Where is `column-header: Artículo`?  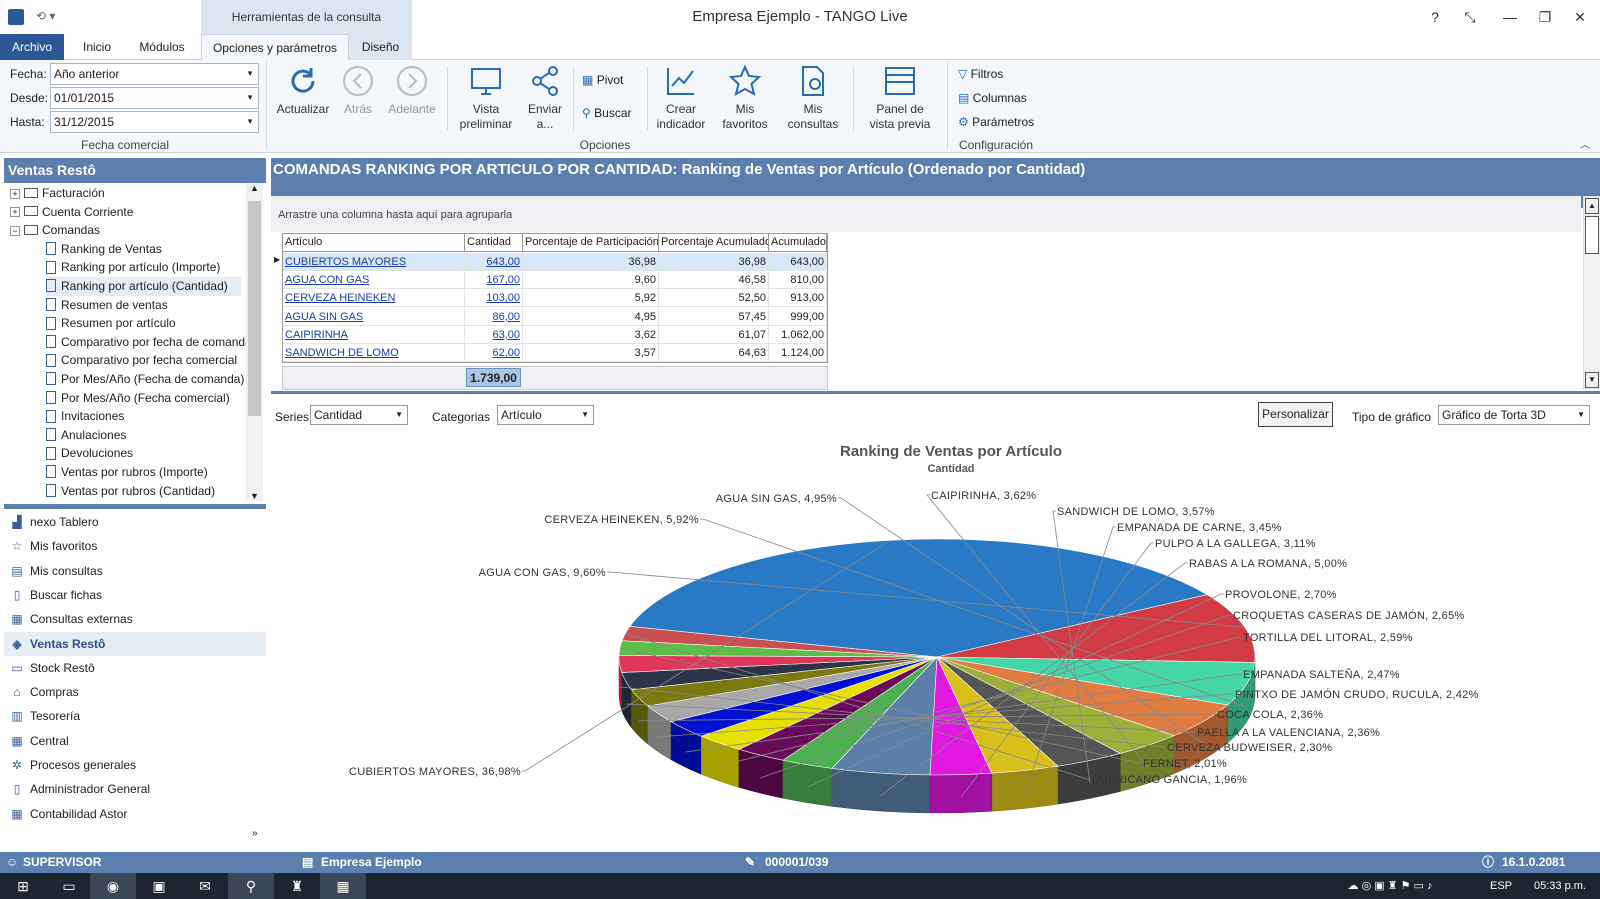 column-header: Artículo is located at coordinates (374, 243).